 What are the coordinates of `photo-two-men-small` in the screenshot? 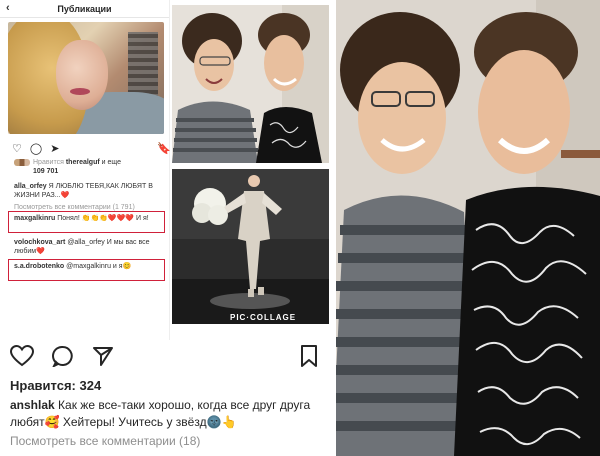 It's located at (250, 84).